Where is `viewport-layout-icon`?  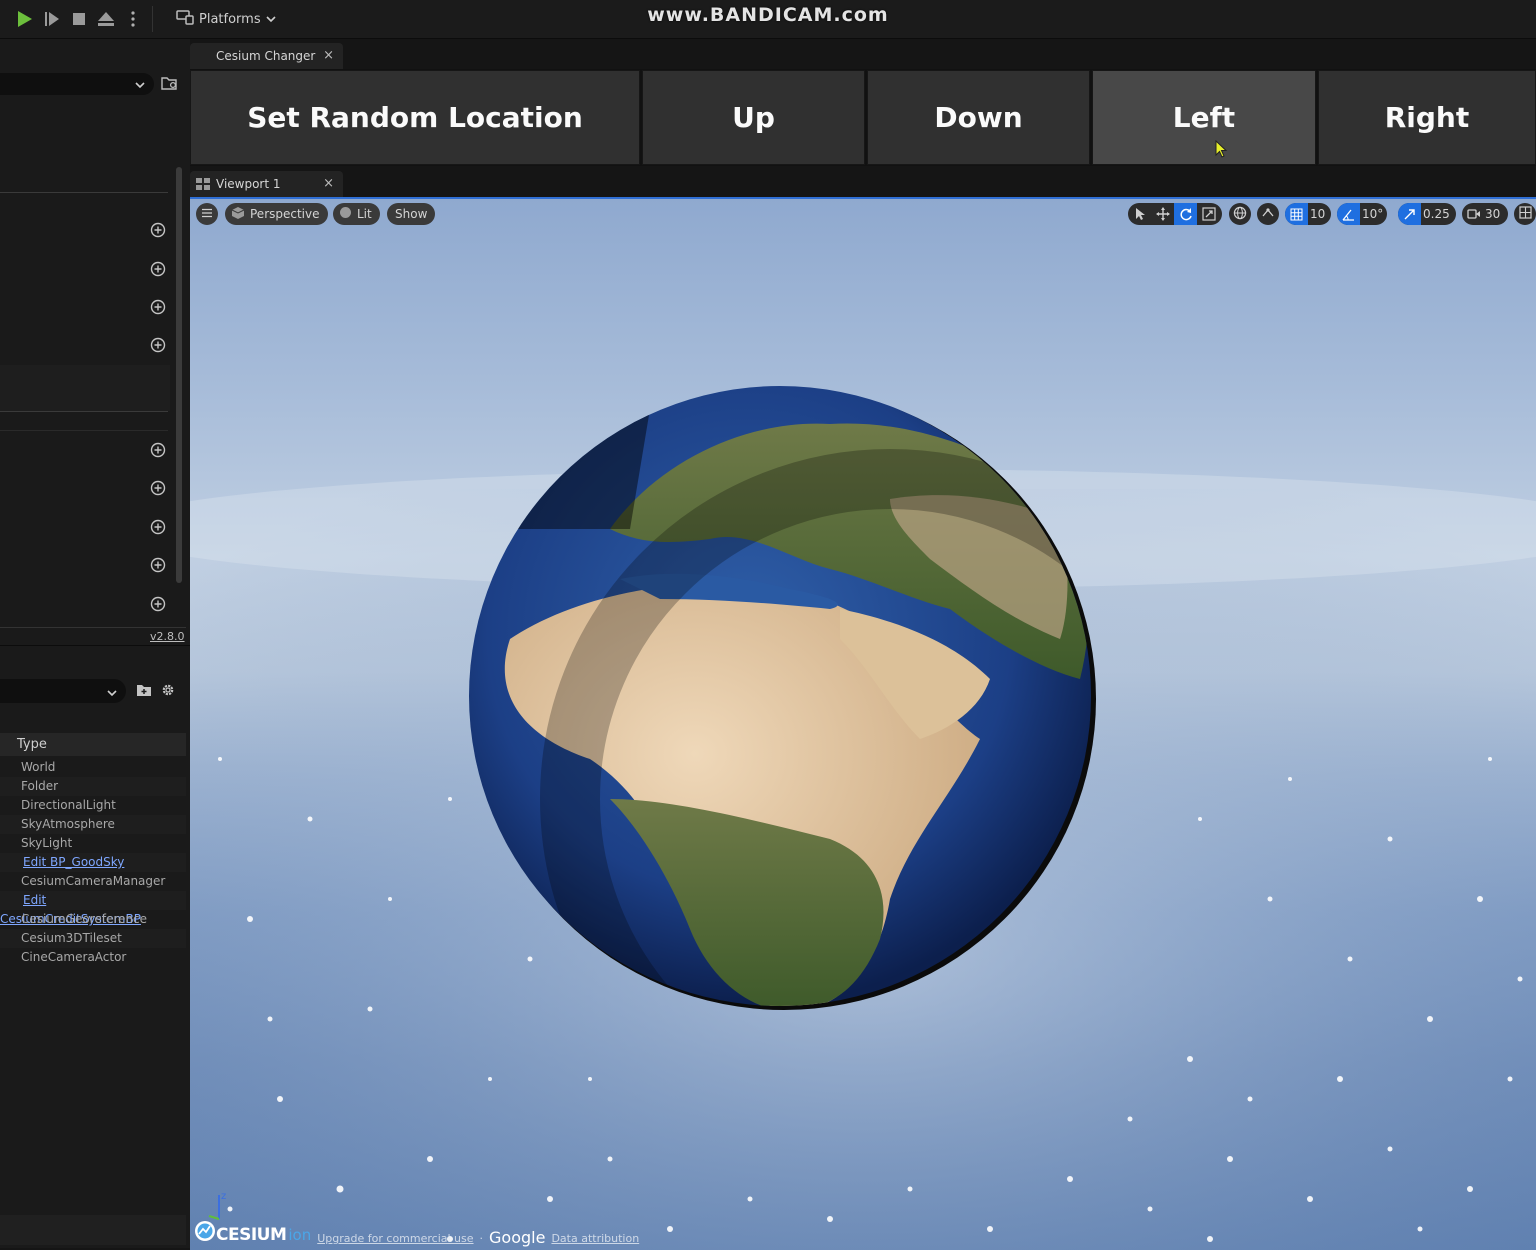
viewport-layout-icon is located at coordinates (203, 185).